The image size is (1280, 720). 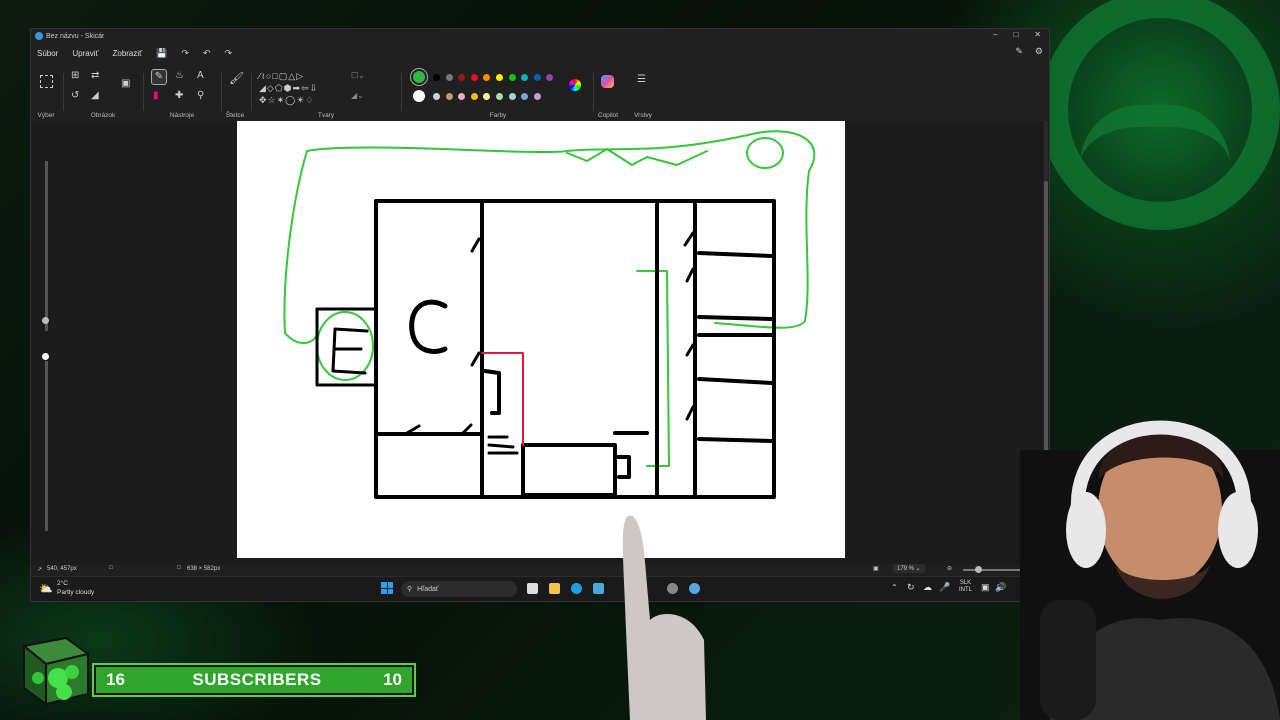 I want to click on group-shapes: ∕≀○□▢△▷ ◢◇⬠⬢➡⇦⇩ ✥☆✶◯☀♢ ☐⌄ ◢⌄ Tvary, so click(x=326, y=93).